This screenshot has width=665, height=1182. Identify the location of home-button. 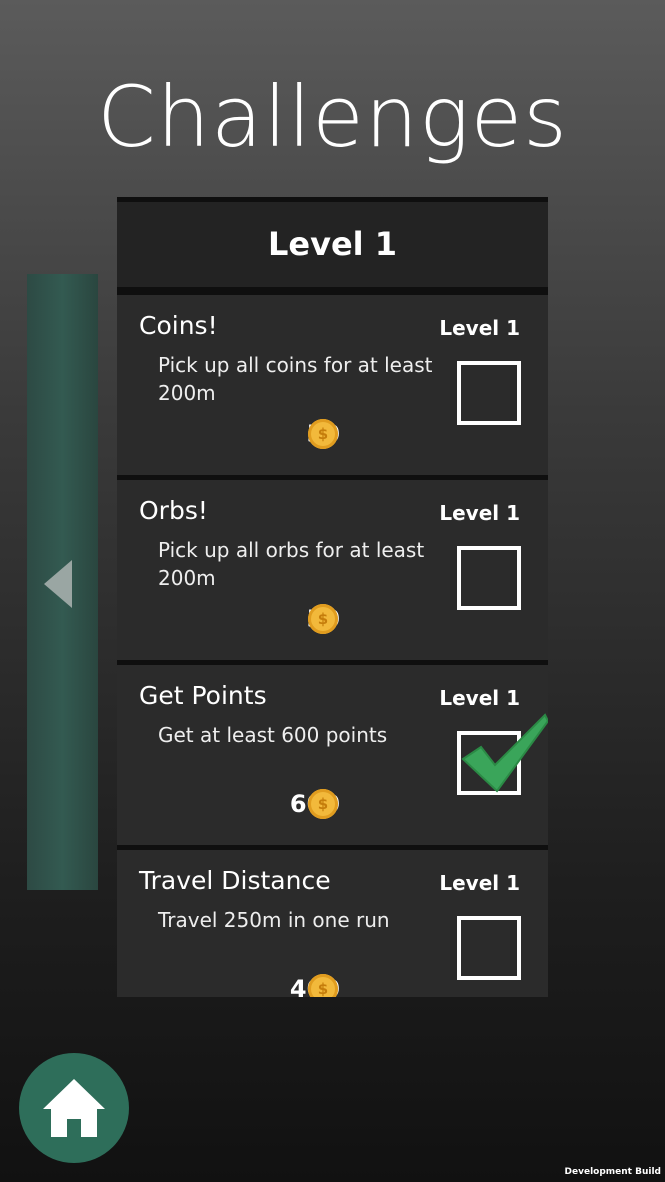
(74, 1108).